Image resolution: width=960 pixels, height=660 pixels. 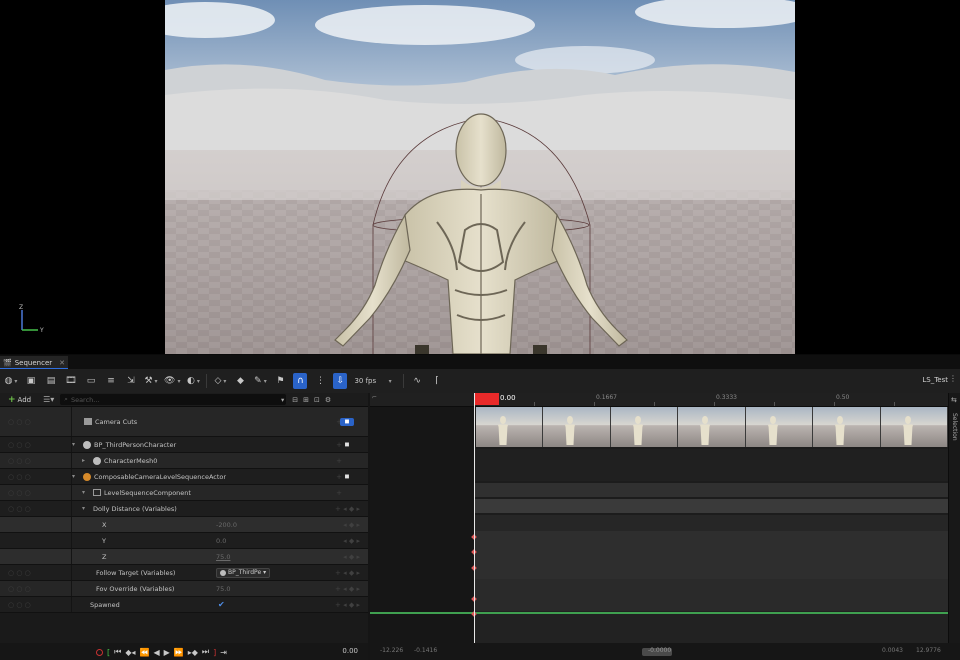 What do you see at coordinates (172, 381) in the screenshot?
I see `eye-icon: 👁` at bounding box center [172, 381].